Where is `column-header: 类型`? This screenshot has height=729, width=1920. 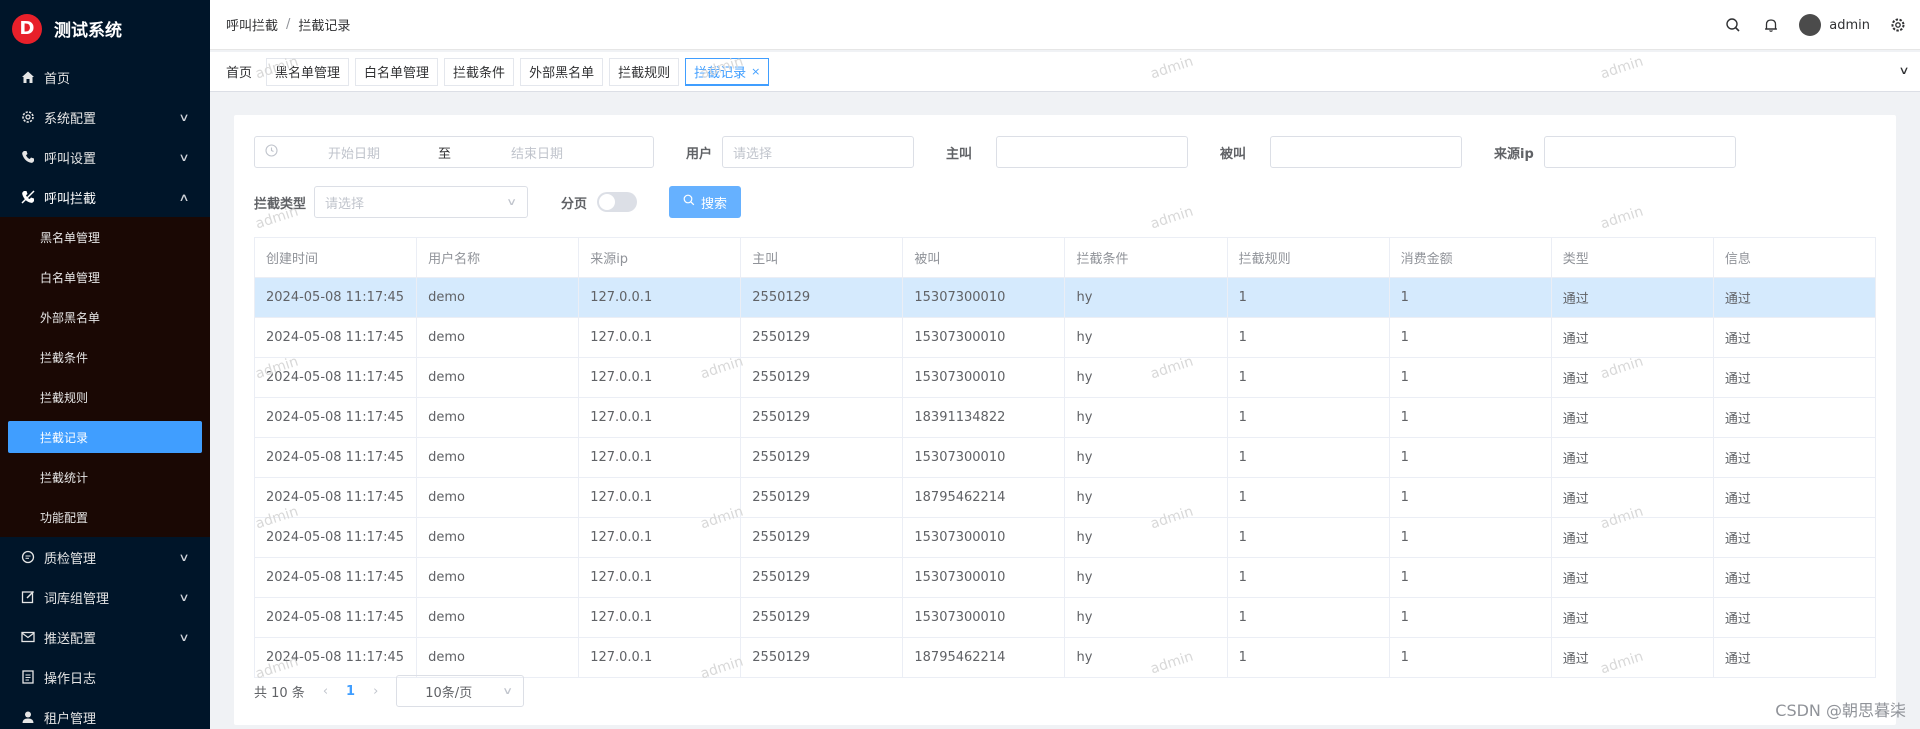 column-header: 类型 is located at coordinates (1632, 257).